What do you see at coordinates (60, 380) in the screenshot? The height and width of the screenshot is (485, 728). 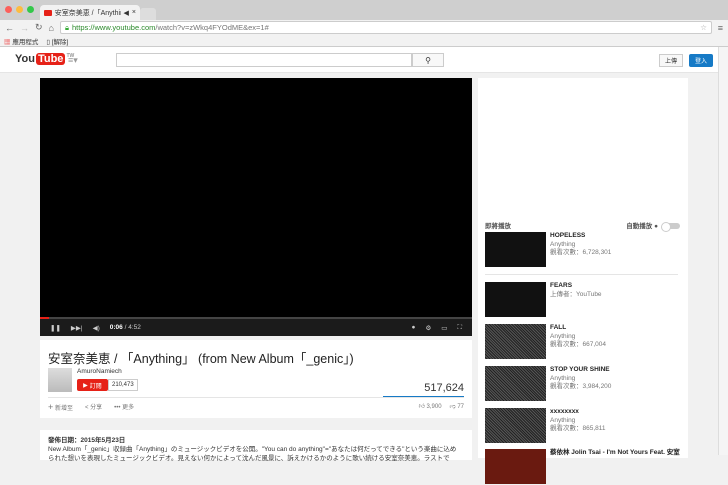 I see `channel-avatar` at bounding box center [60, 380].